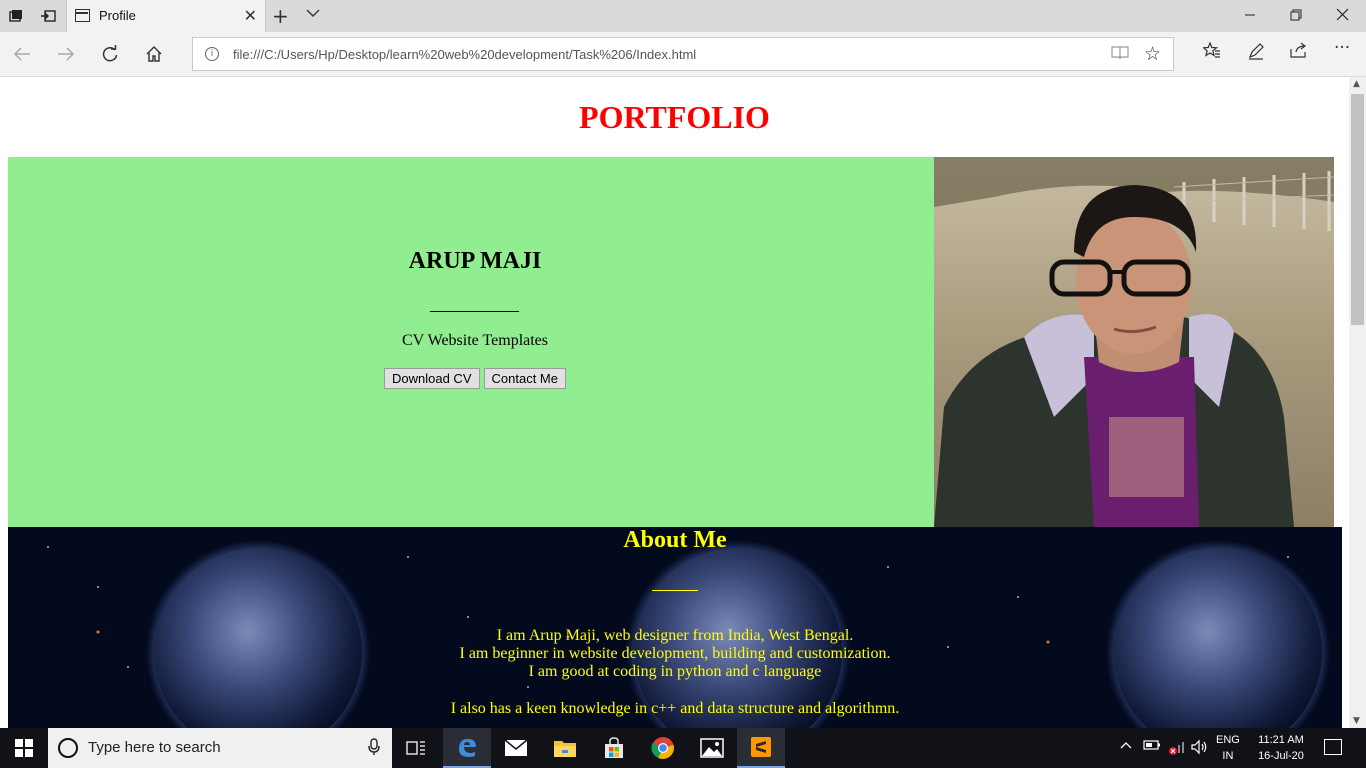 Image resolution: width=1366 pixels, height=768 pixels. Describe the element at coordinates (674, 117) in the screenshot. I see `page-title: PORTFOLIO` at that location.